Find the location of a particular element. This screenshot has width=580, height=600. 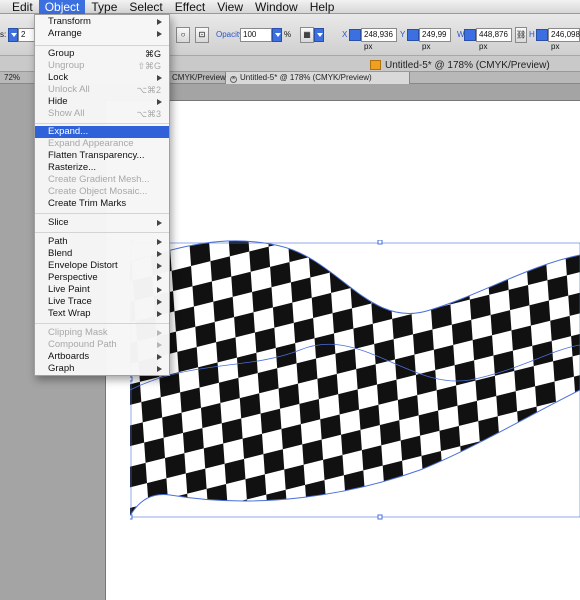

menu-item-group: Group ⌘G is located at coordinates (102, 54).